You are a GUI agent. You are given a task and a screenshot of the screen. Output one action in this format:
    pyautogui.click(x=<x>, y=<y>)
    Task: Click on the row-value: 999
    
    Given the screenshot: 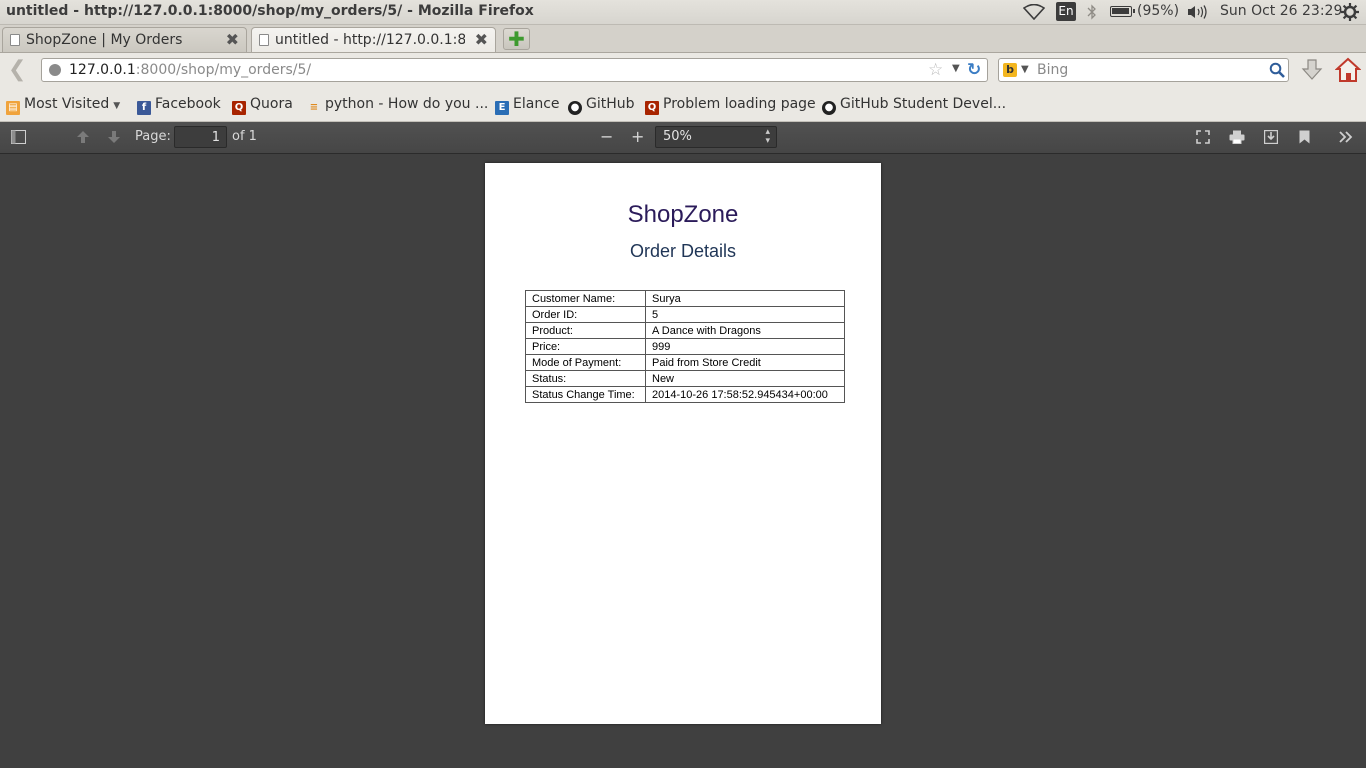 What is the action you would take?
    pyautogui.click(x=745, y=346)
    